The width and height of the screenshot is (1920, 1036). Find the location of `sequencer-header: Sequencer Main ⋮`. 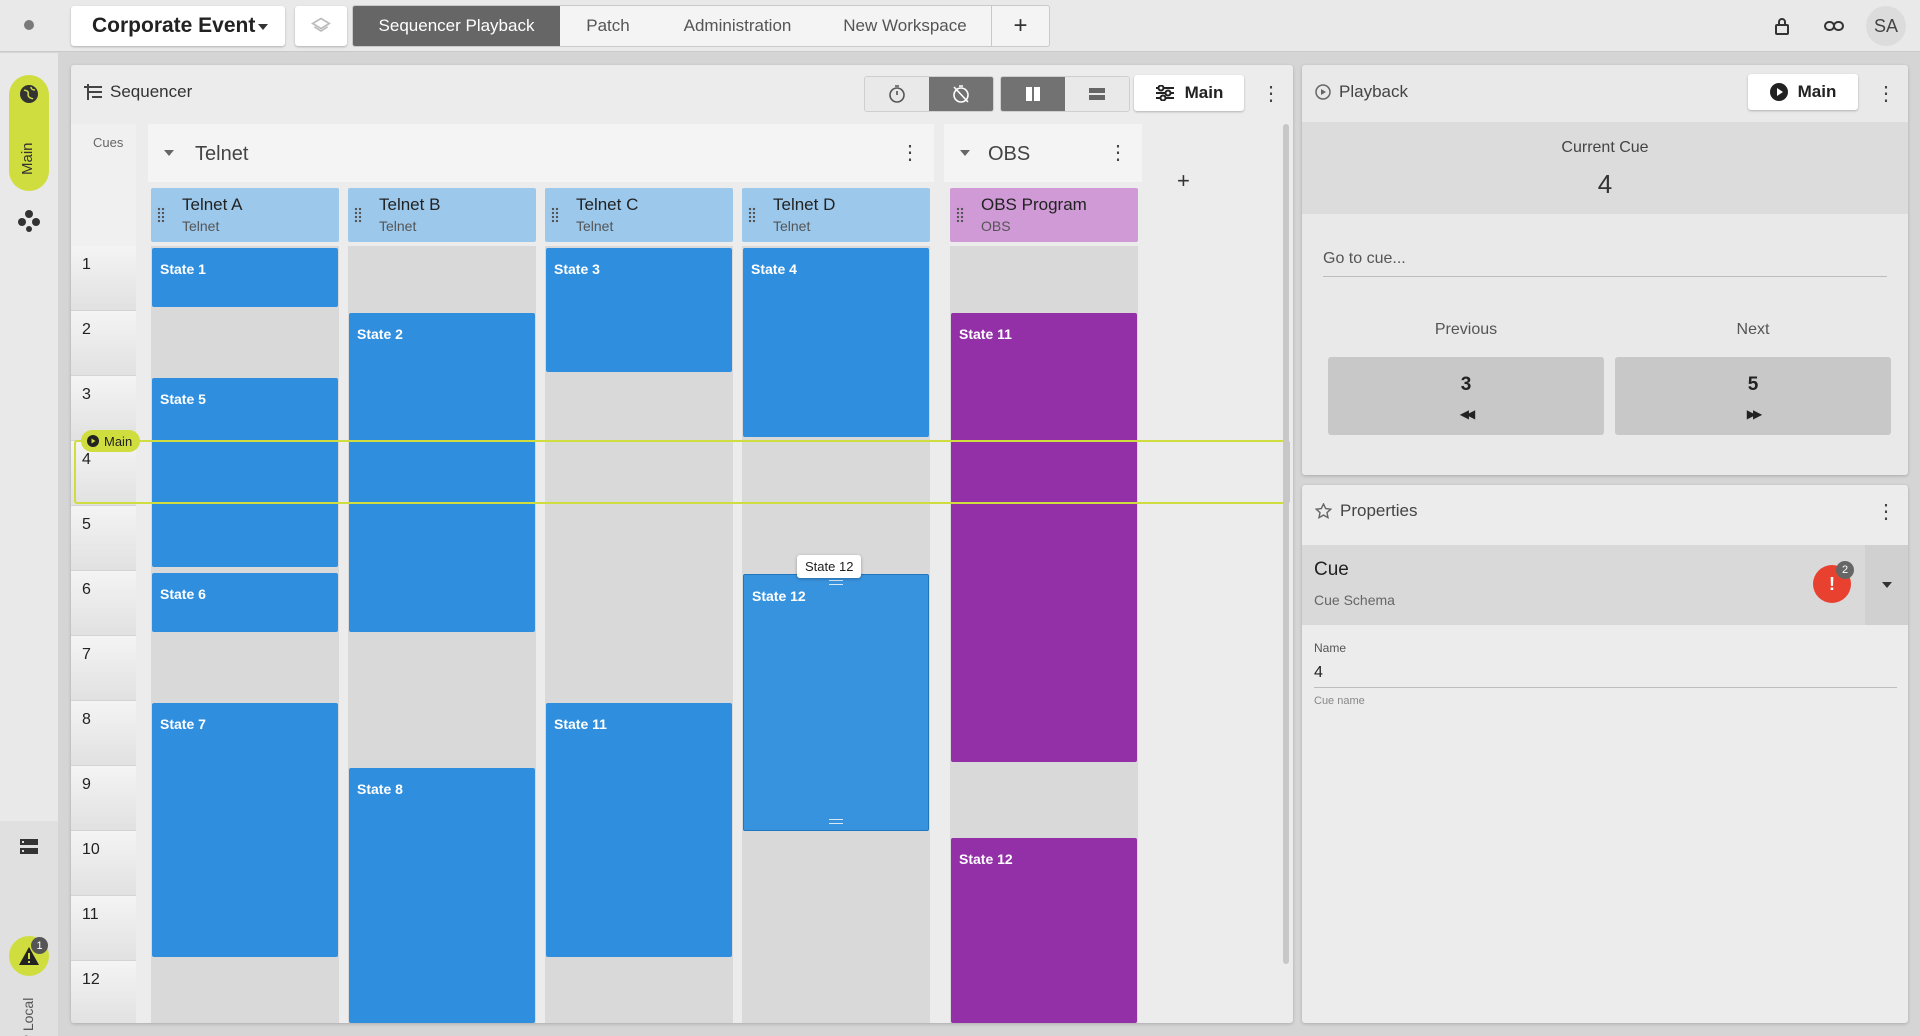

sequencer-header: Sequencer Main ⋮ is located at coordinates (682, 93).